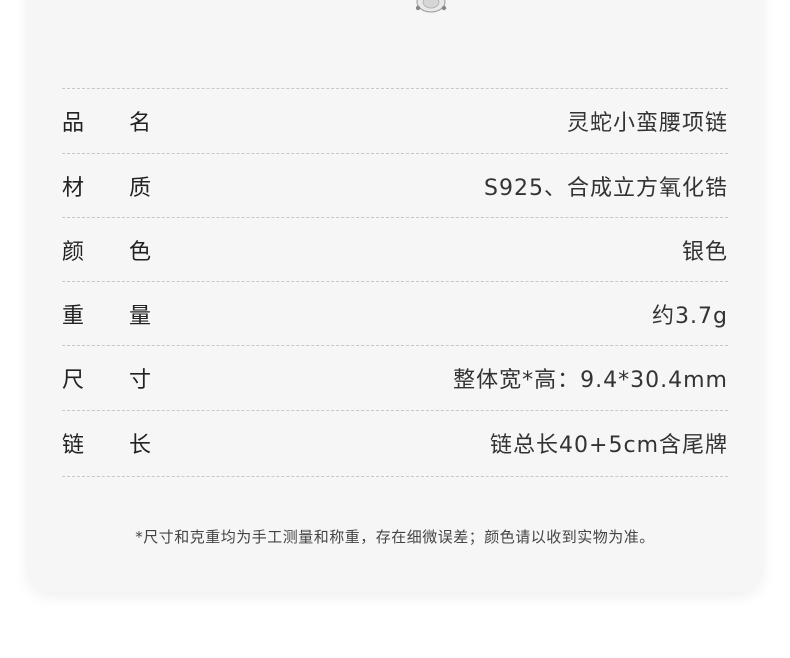 The width and height of the screenshot is (790, 658). I want to click on divider-bottom, so click(395, 476).